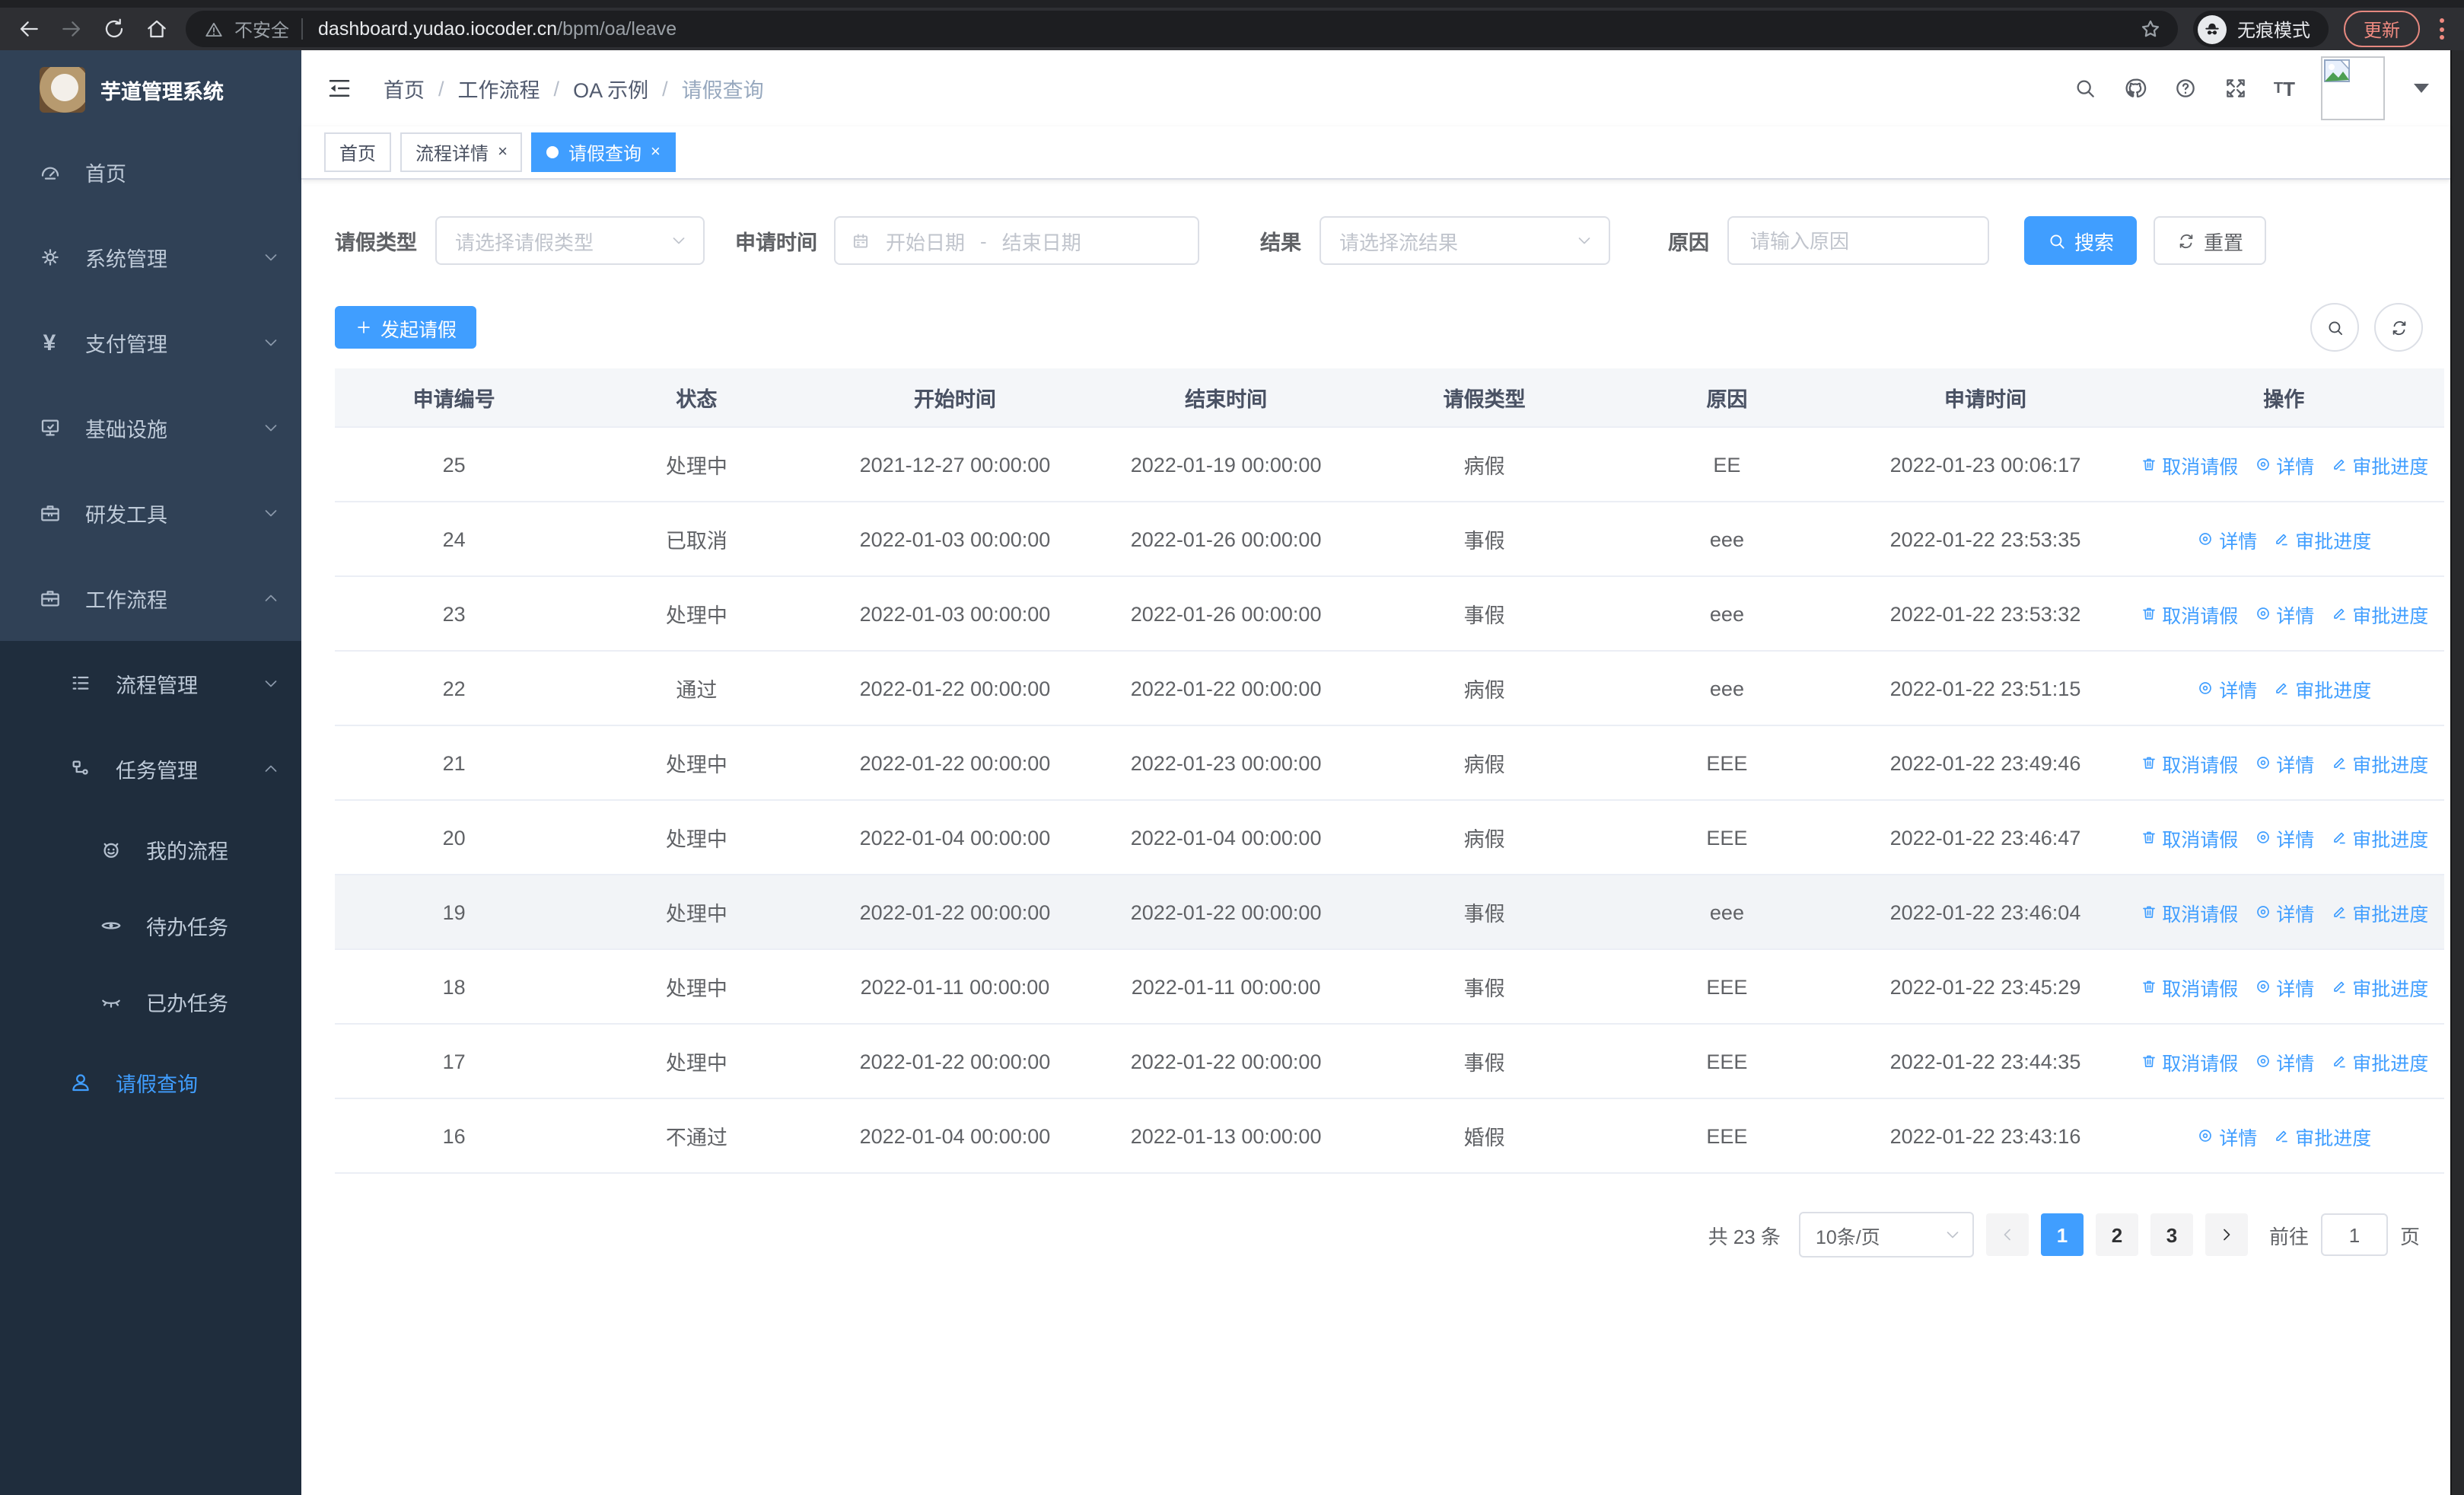 Image resolution: width=2464 pixels, height=1495 pixels. What do you see at coordinates (364, 327) in the screenshot?
I see `plus-icon` at bounding box center [364, 327].